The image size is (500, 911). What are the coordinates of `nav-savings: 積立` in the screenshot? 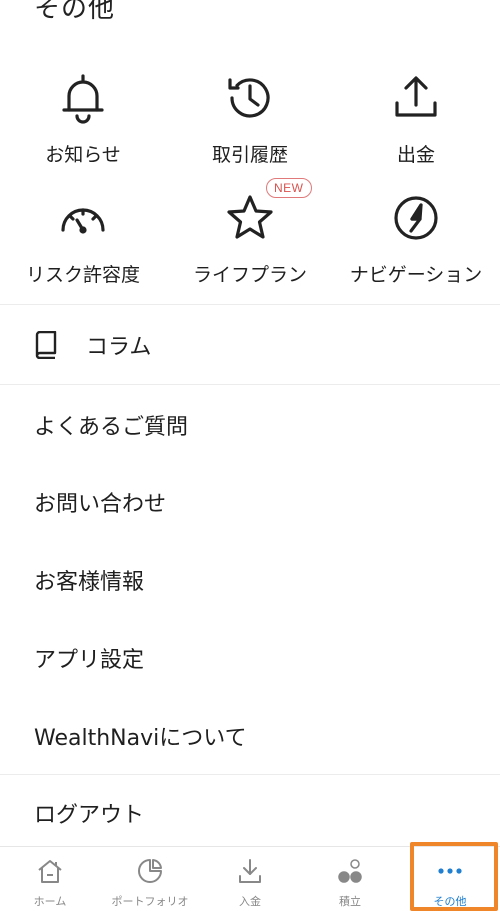 It's located at (350, 879).